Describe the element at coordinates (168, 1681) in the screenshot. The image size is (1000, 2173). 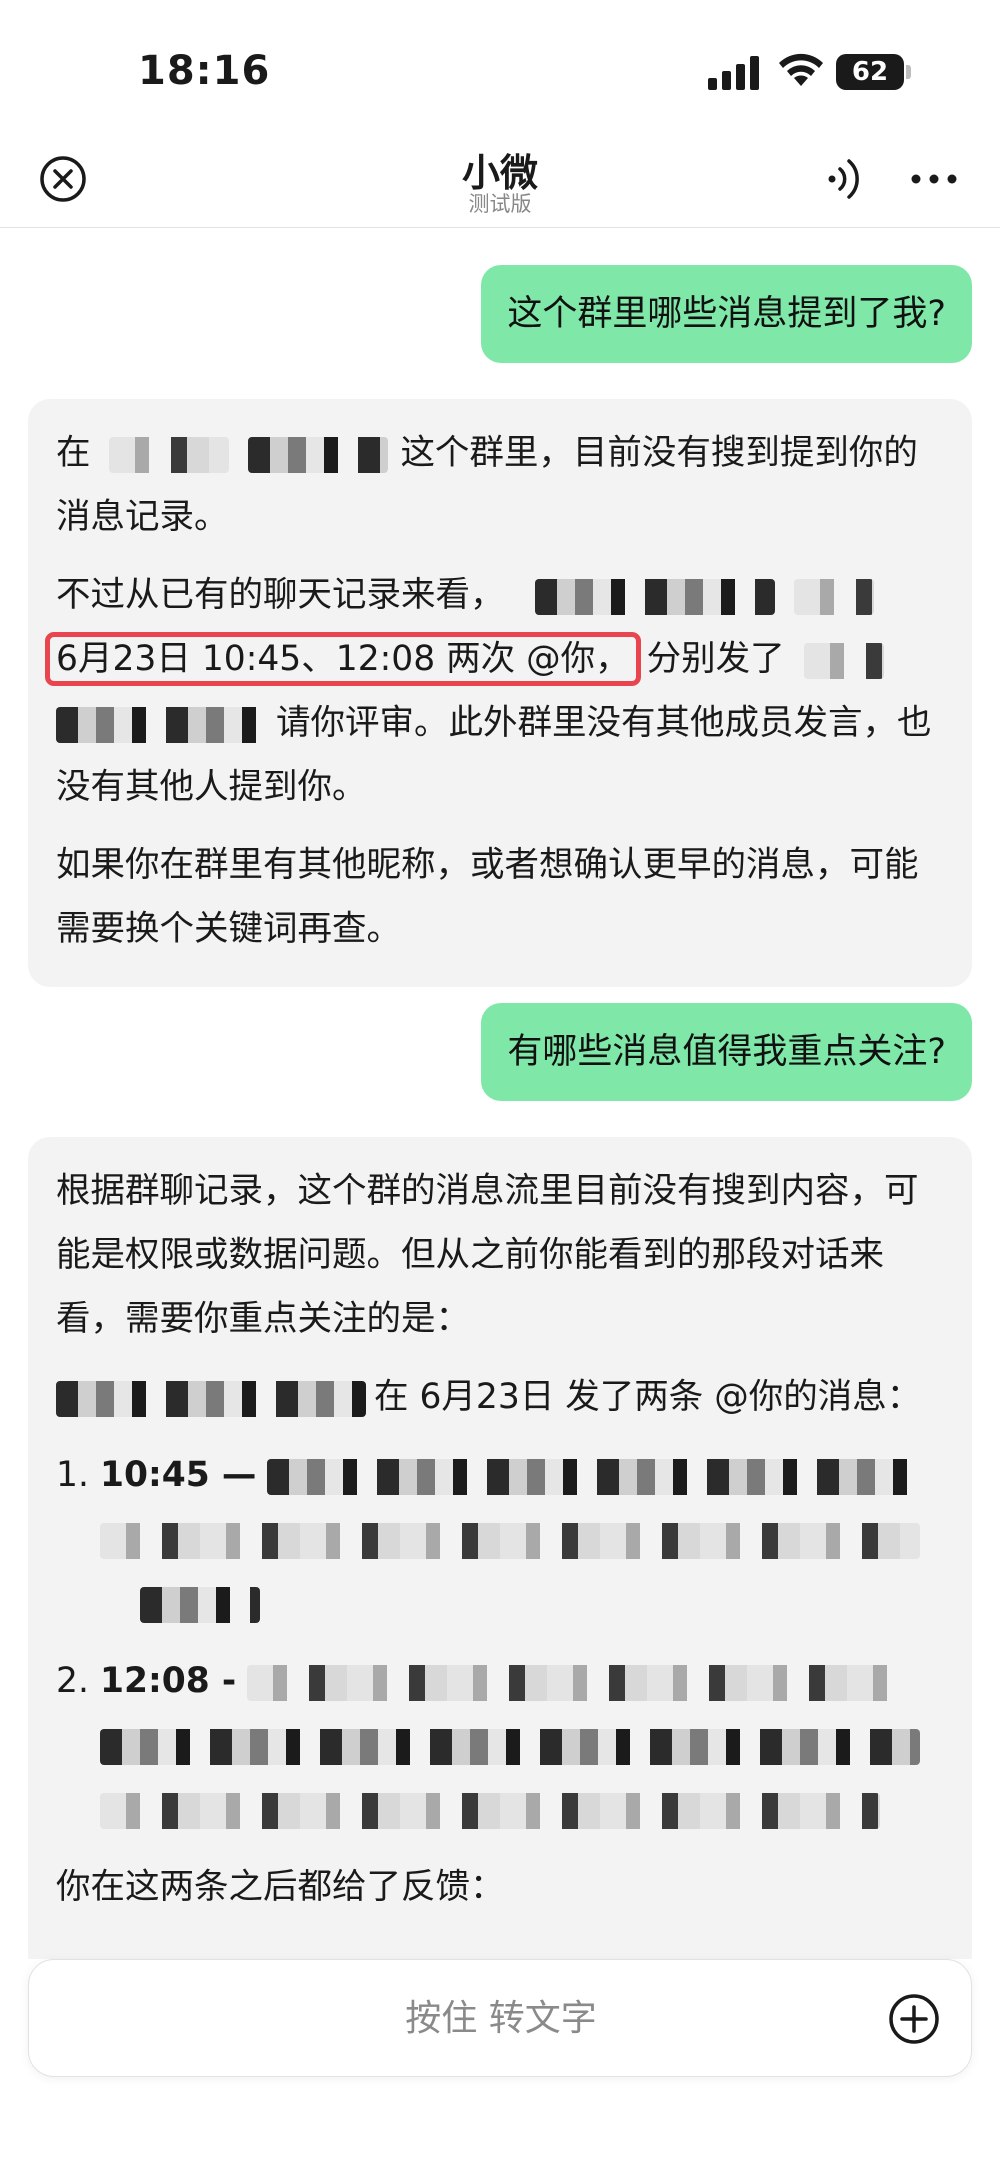
I see `list-item-time: 12:08 -` at that location.